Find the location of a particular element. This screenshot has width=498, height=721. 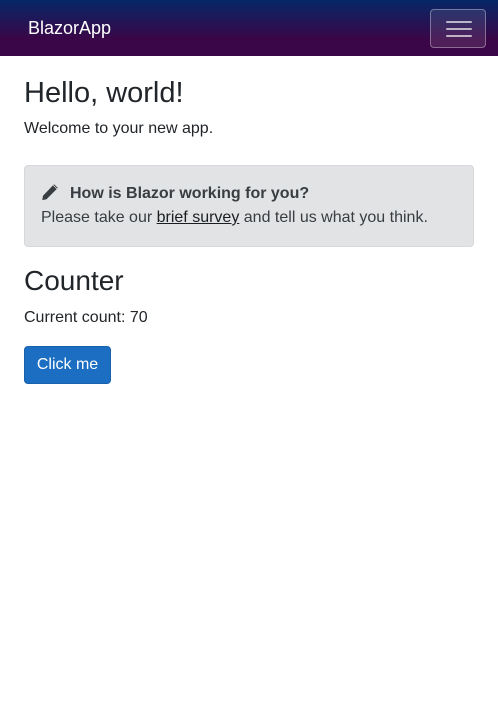

current-count-text: Current count: 70 is located at coordinates (86, 317).